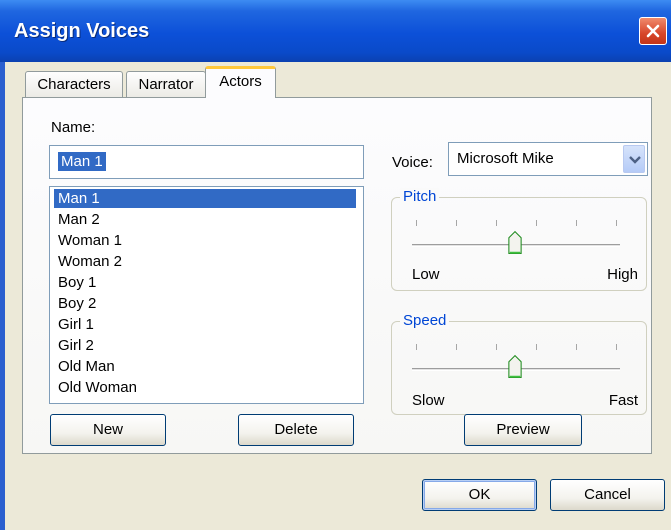 Image resolution: width=671 pixels, height=530 pixels. Describe the element at coordinates (505, 158) in the screenshot. I see `voice-value: Microsoft Mike` at that location.